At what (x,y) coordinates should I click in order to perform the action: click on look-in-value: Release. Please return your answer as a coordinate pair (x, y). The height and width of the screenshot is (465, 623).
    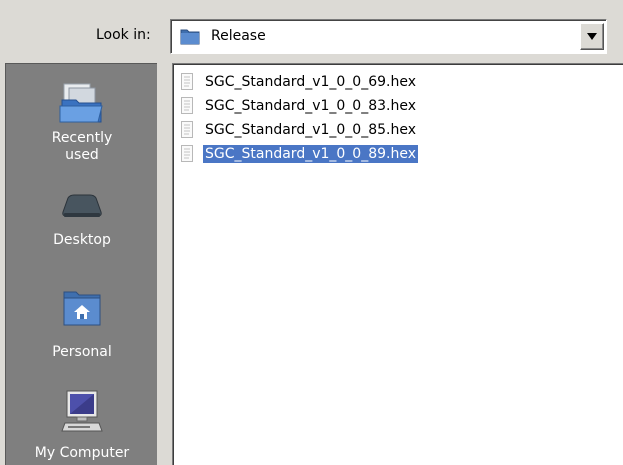
    Looking at the image, I should click on (238, 36).